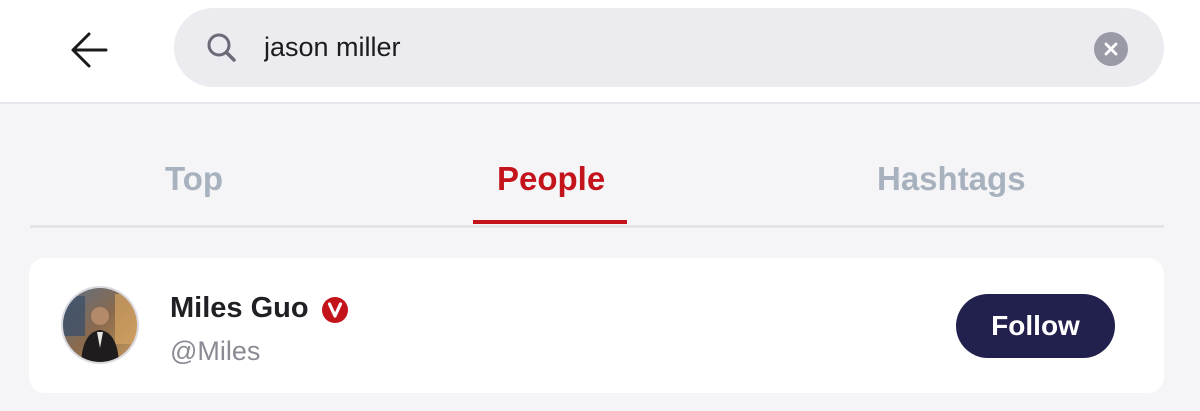 This screenshot has width=1200, height=411. I want to click on user-handle: @Miles, so click(215, 351).